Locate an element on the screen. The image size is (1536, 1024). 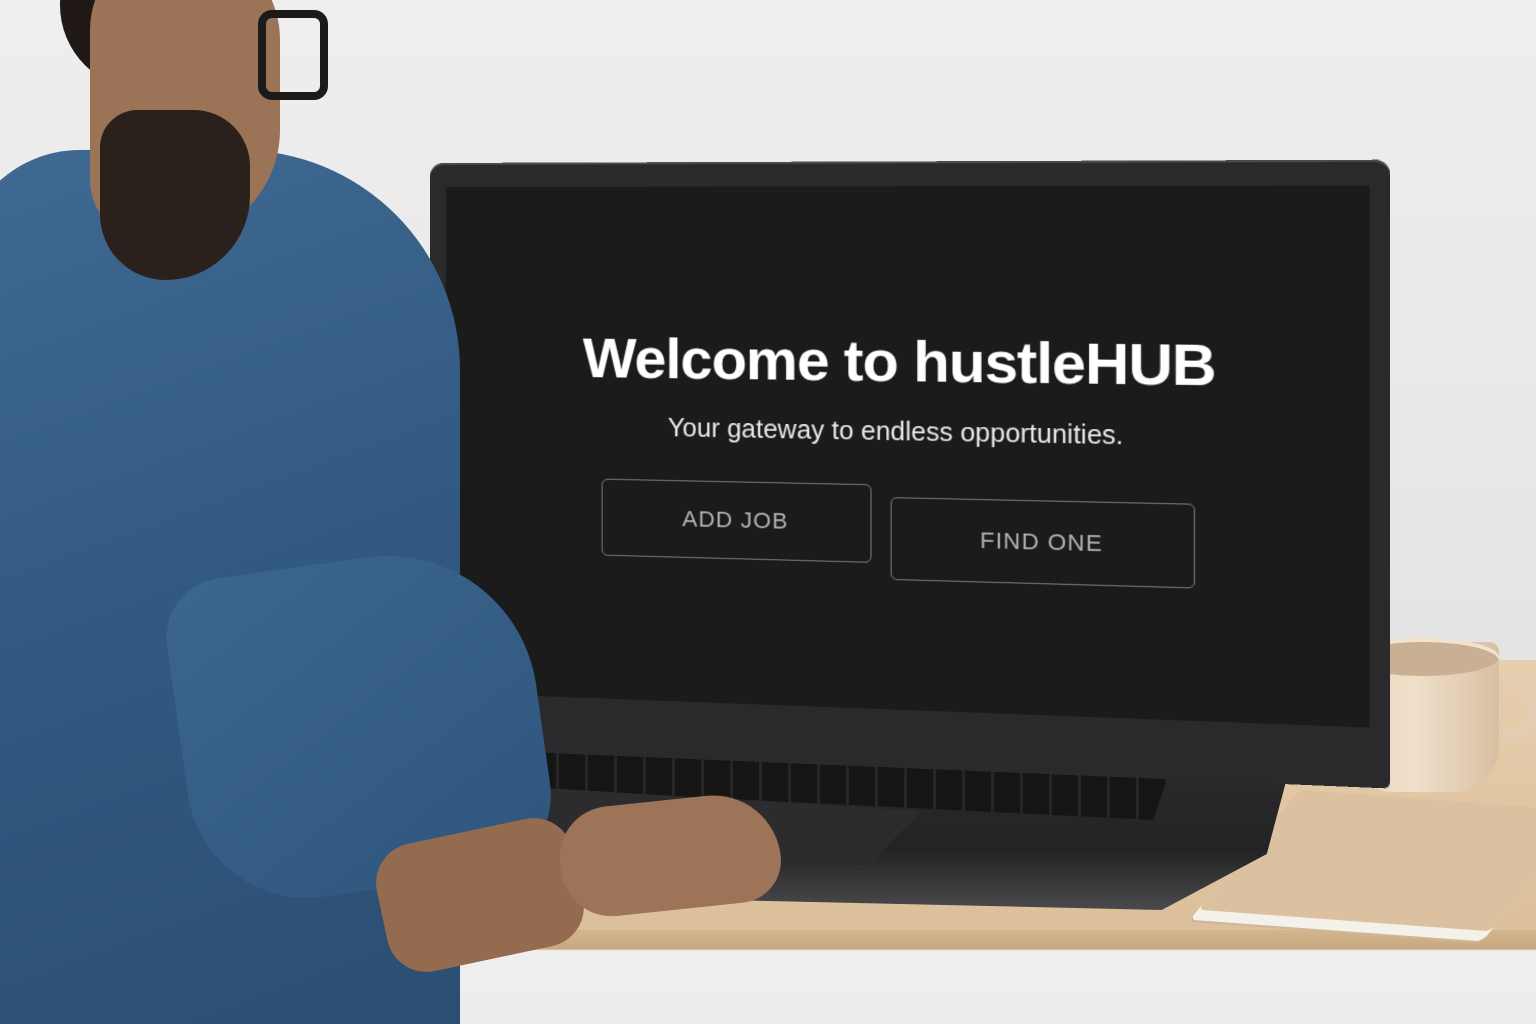
action-buttons: ADD JOB FIND ONE is located at coordinates (898, 534).